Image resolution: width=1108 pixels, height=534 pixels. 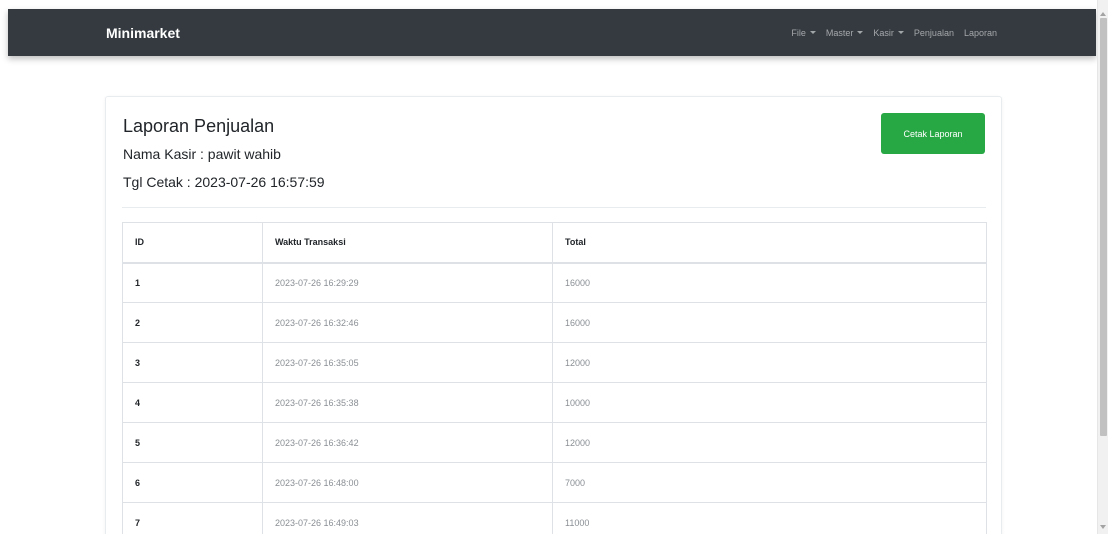 What do you see at coordinates (407, 243) in the screenshot?
I see `column-header-time: Waktu Transaksi` at bounding box center [407, 243].